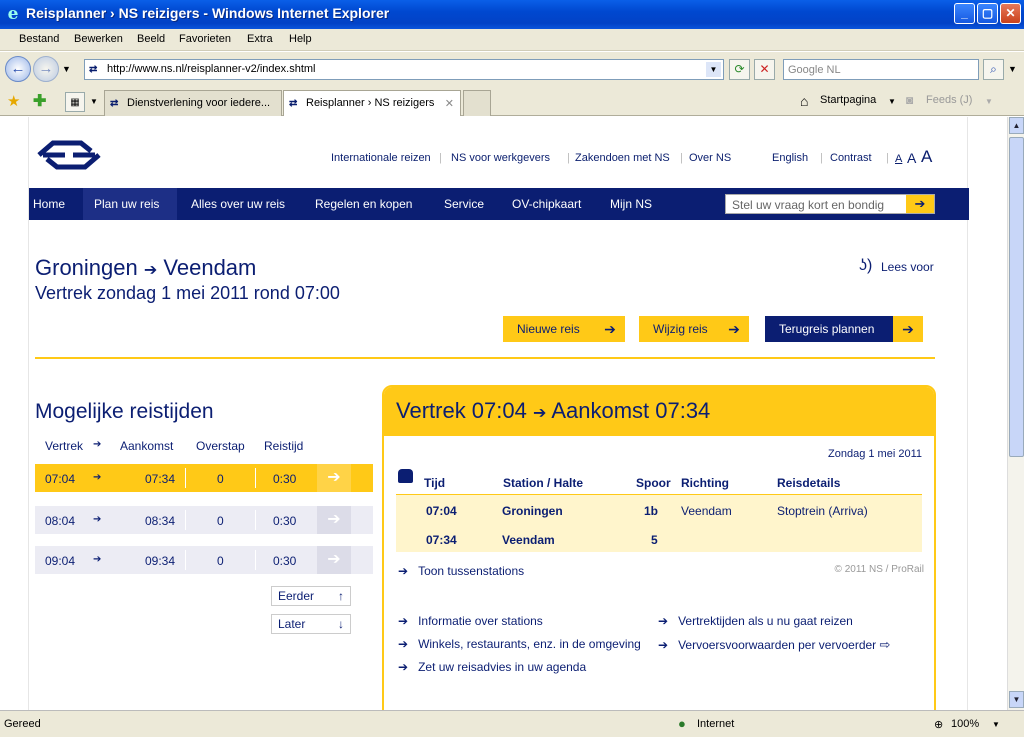 The height and width of the screenshot is (737, 1024). Describe the element at coordinates (449, 103) in the screenshot. I see `close-tab-icon: ✕` at that location.